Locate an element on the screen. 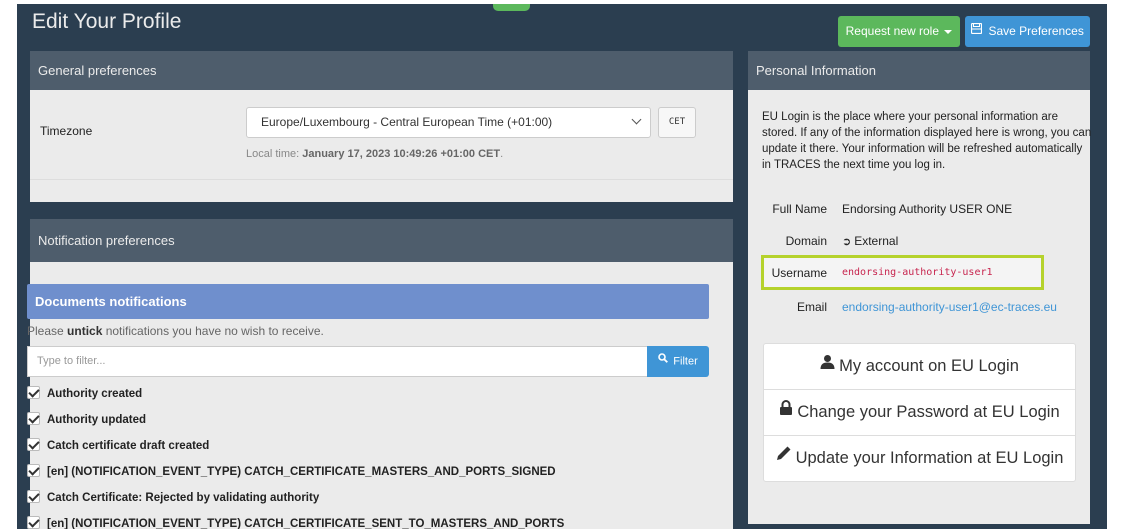 This screenshot has width=1124, height=529. top-tab-indicator is located at coordinates (511, 7).